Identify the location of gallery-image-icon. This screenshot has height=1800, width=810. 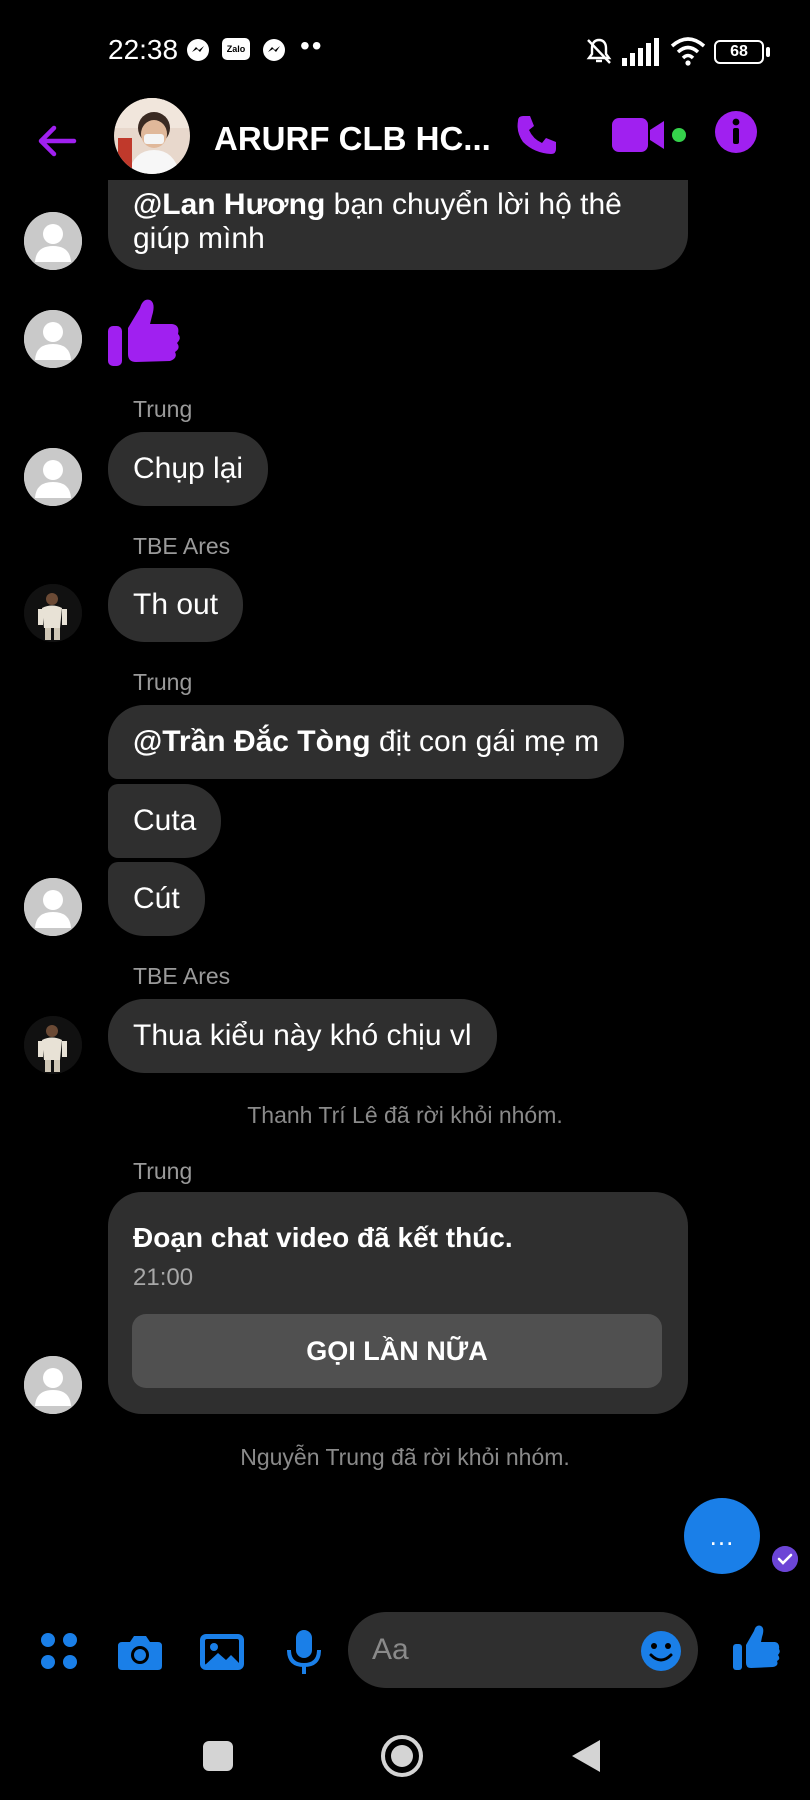
(222, 1652).